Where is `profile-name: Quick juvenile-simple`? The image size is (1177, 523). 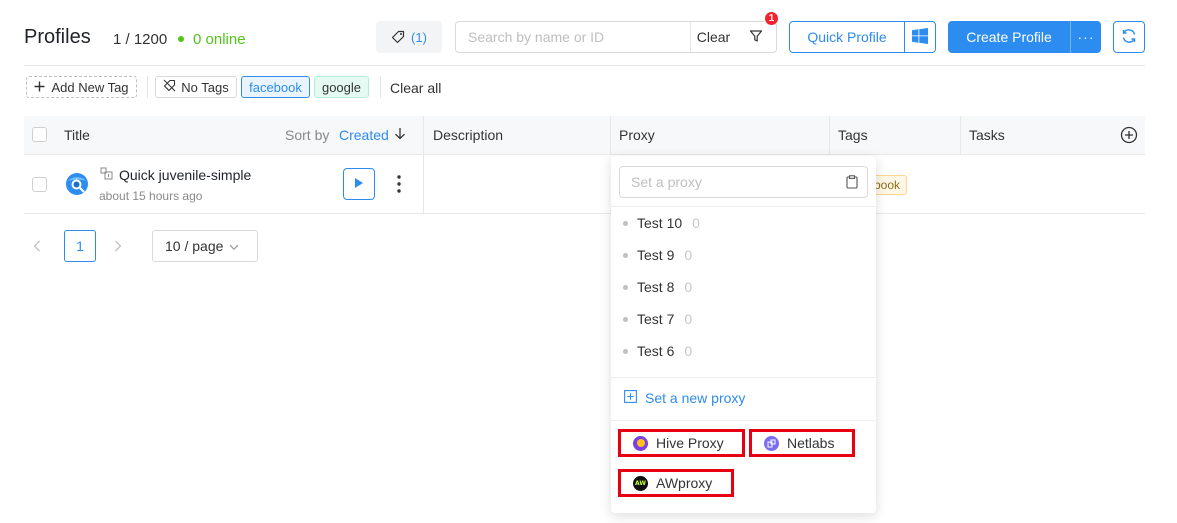 profile-name: Quick juvenile-simple is located at coordinates (185, 175).